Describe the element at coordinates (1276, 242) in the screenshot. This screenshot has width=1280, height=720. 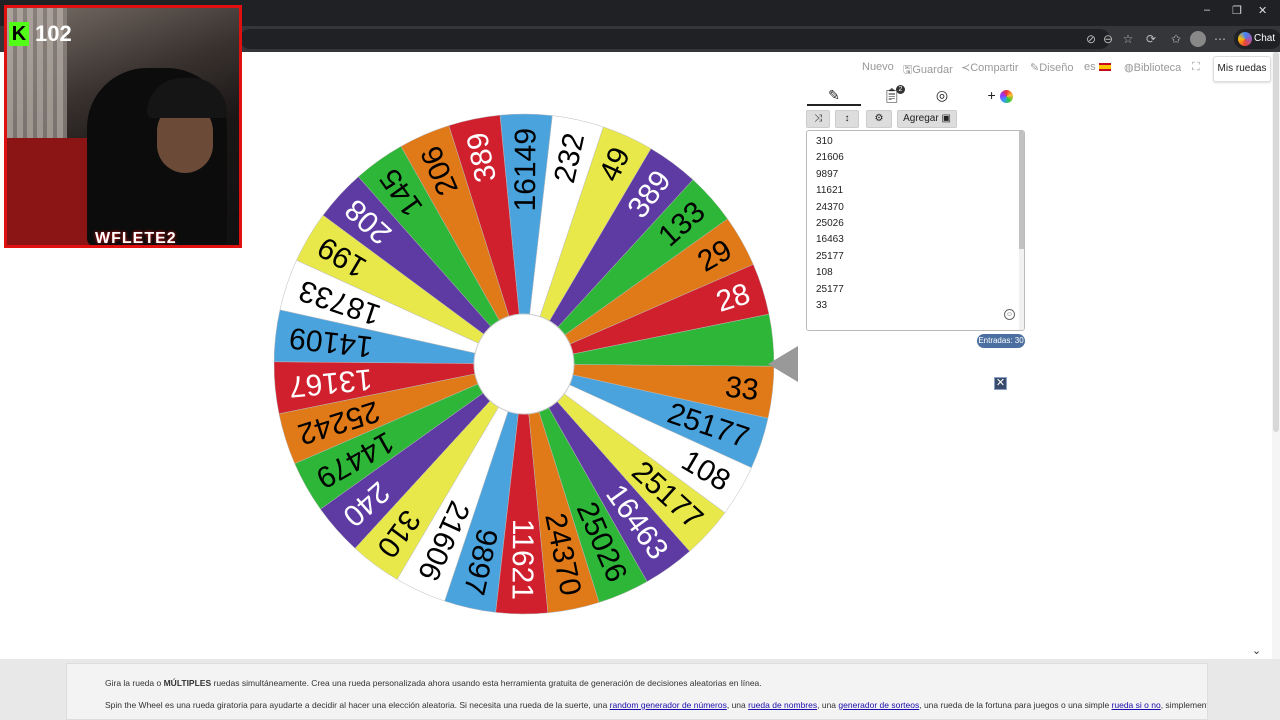
I see `page-scroll-thumb` at that location.